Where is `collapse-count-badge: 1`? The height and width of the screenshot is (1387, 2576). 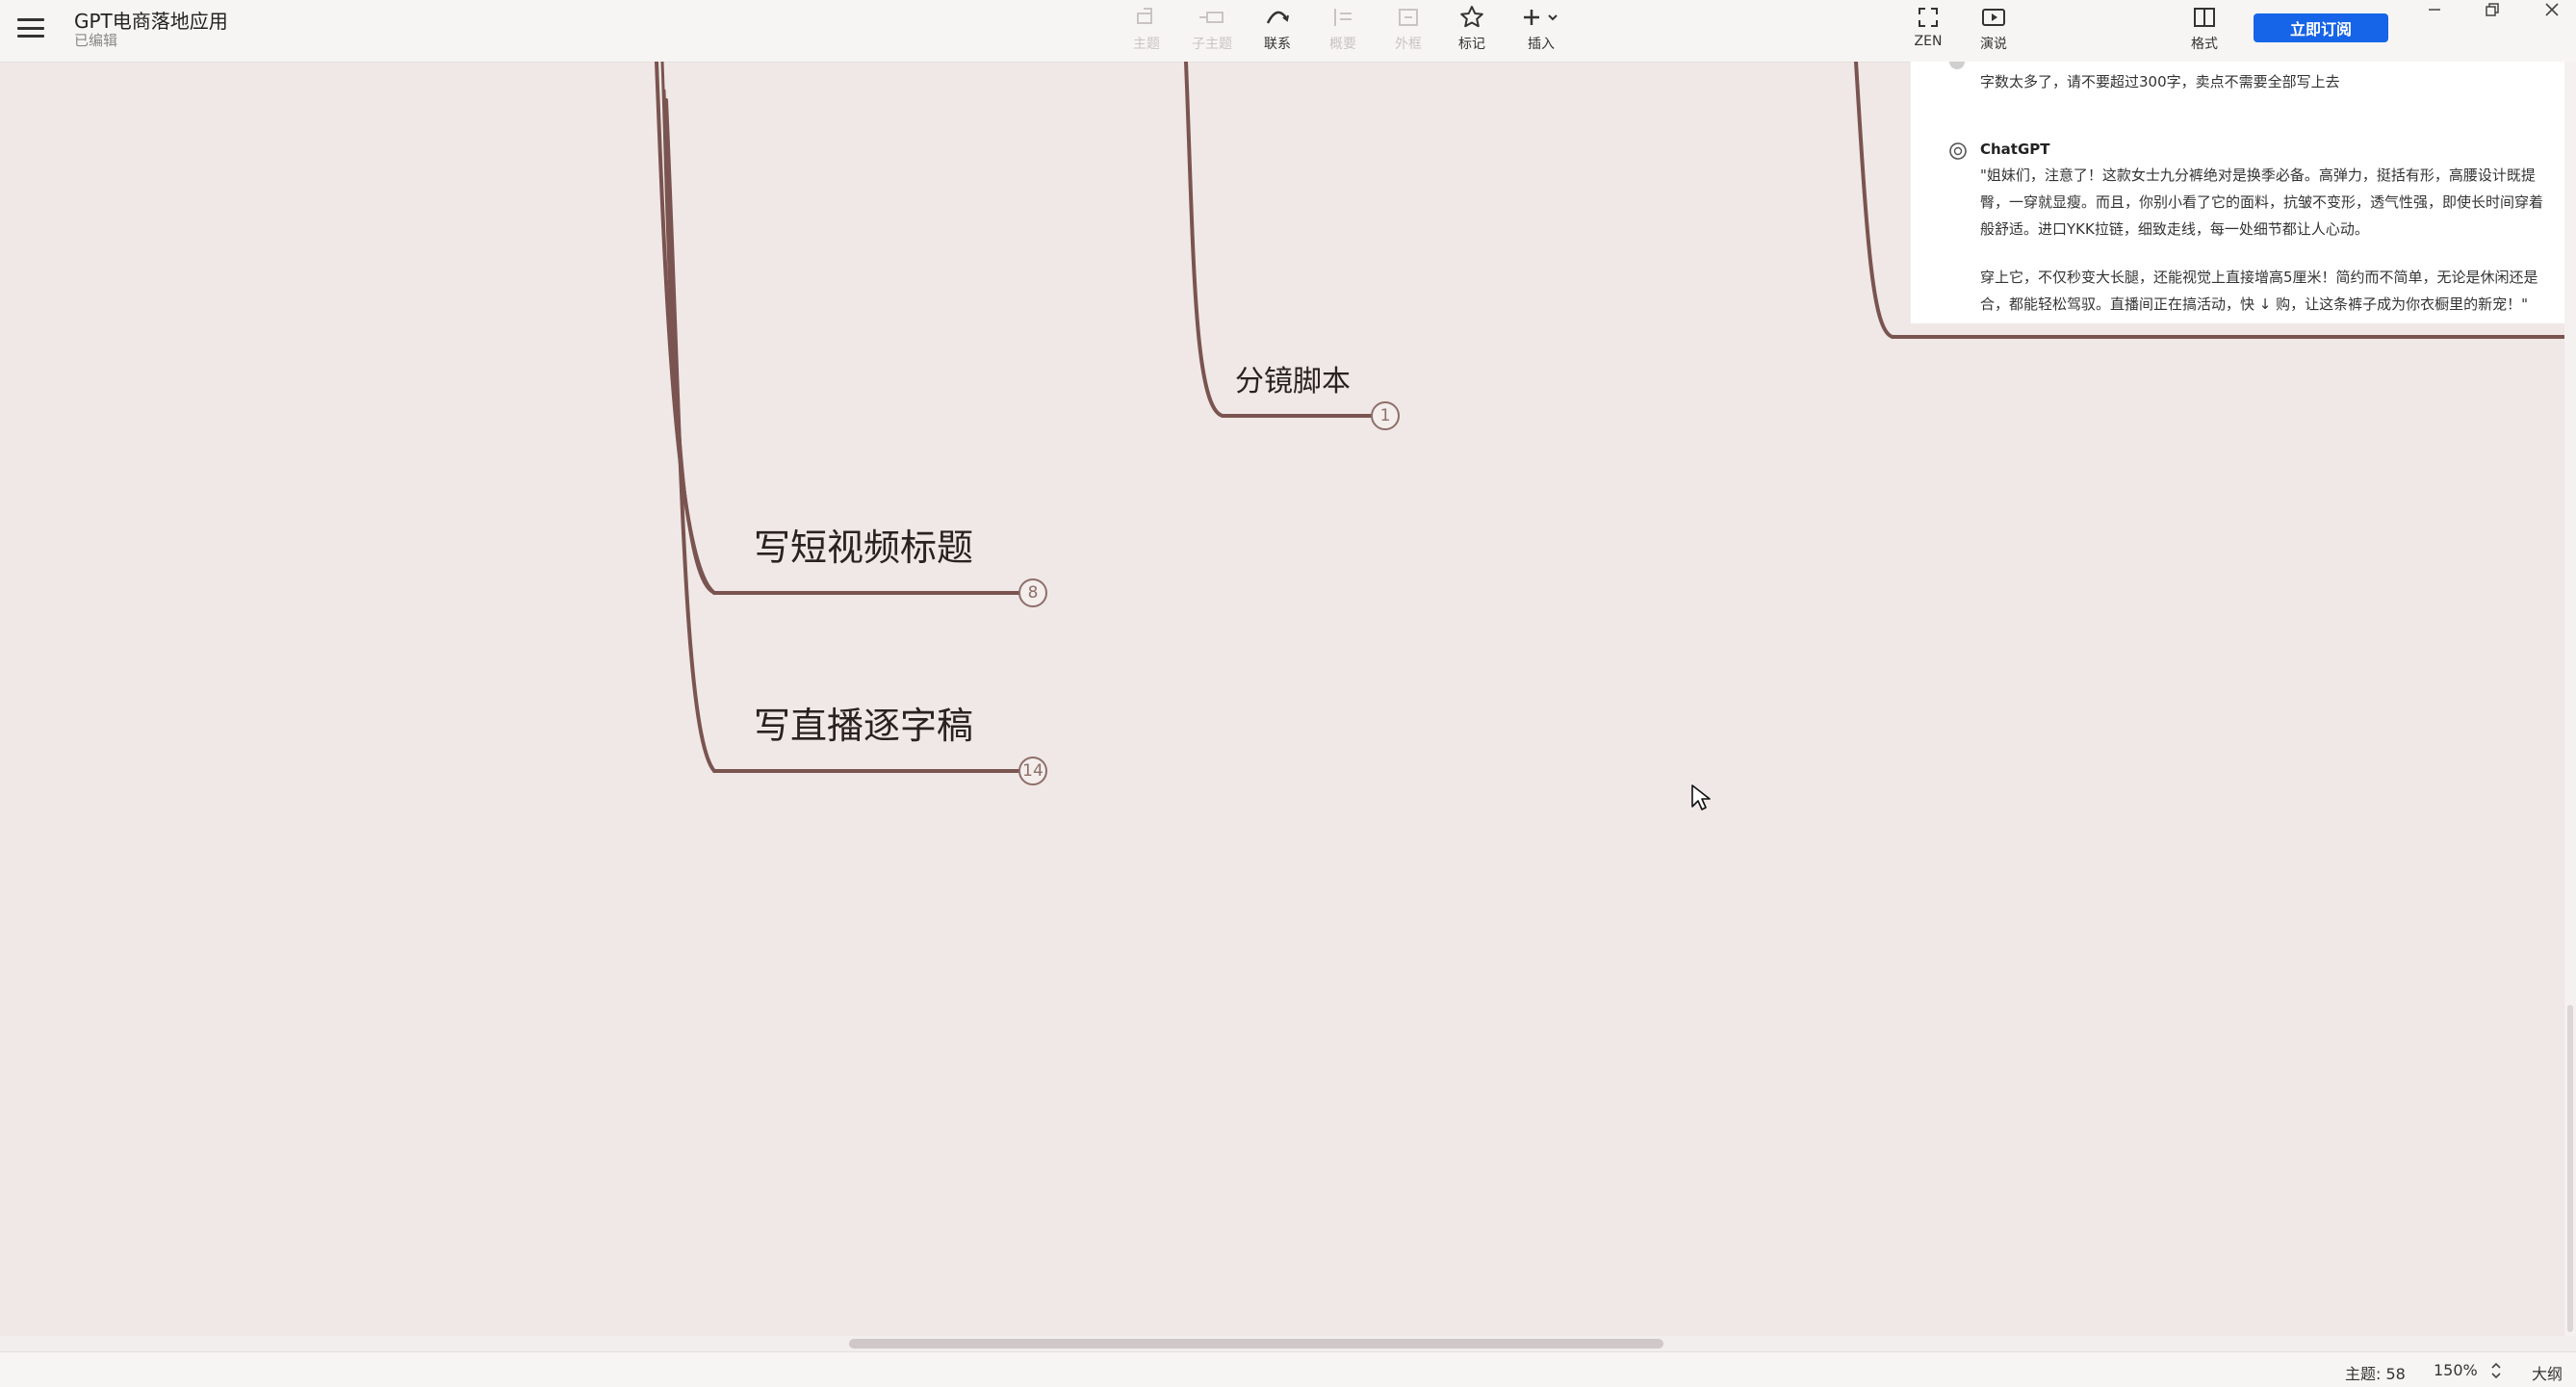 collapse-count-badge: 1 is located at coordinates (1385, 415).